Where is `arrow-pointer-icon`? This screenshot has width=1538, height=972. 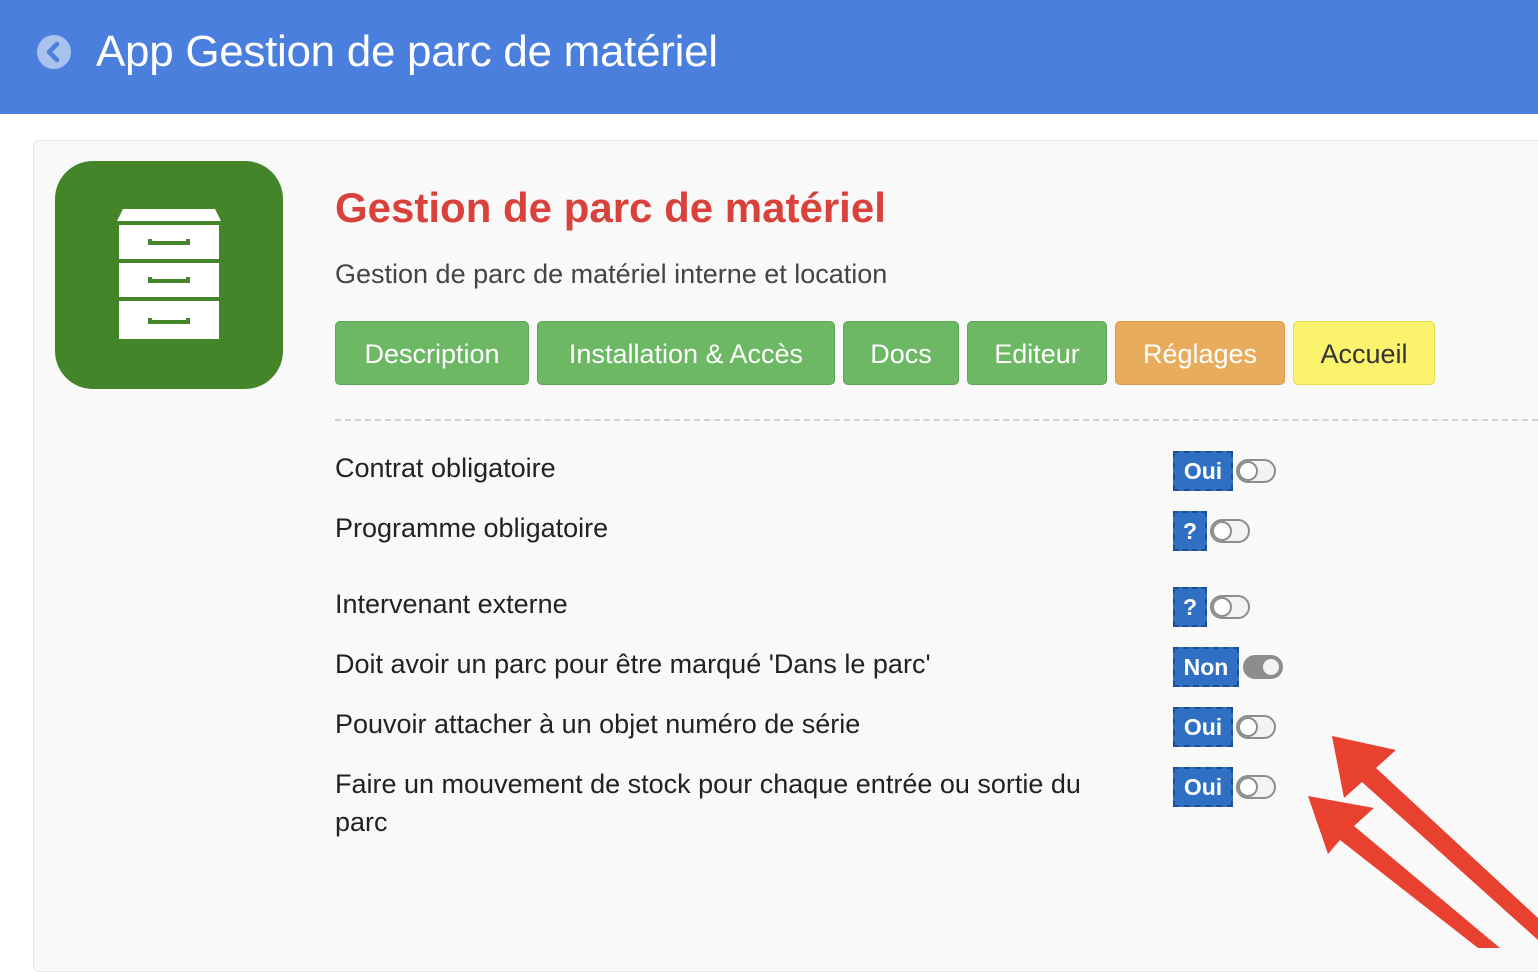 arrow-pointer-icon is located at coordinates (1423, 842).